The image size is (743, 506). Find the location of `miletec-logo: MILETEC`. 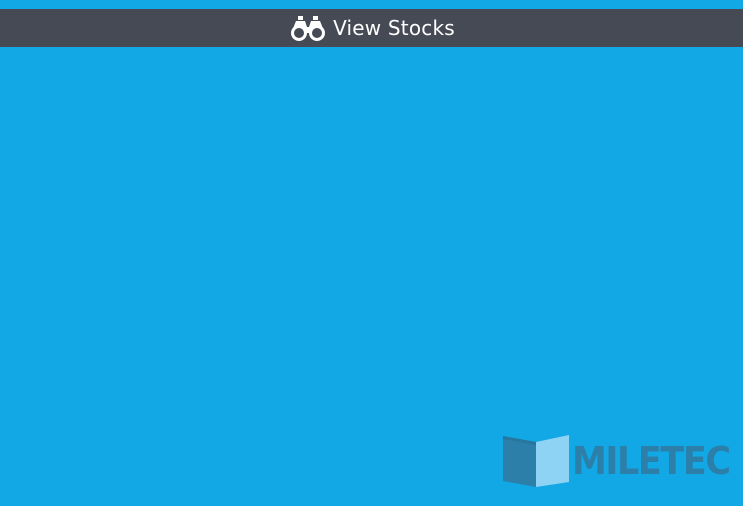

miletec-logo: MILETEC is located at coordinates (618, 461).